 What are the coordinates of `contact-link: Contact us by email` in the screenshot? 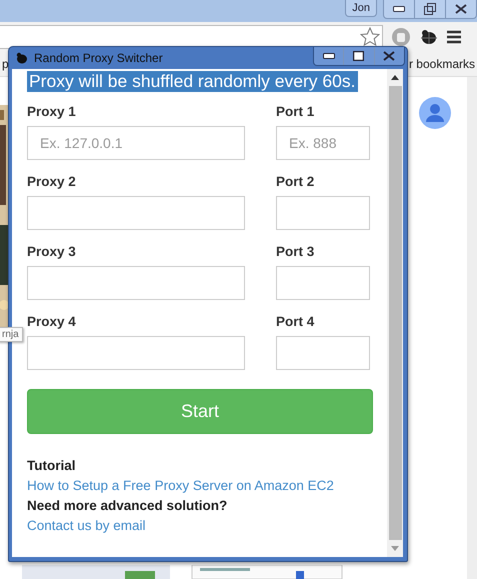 It's located at (86, 525).